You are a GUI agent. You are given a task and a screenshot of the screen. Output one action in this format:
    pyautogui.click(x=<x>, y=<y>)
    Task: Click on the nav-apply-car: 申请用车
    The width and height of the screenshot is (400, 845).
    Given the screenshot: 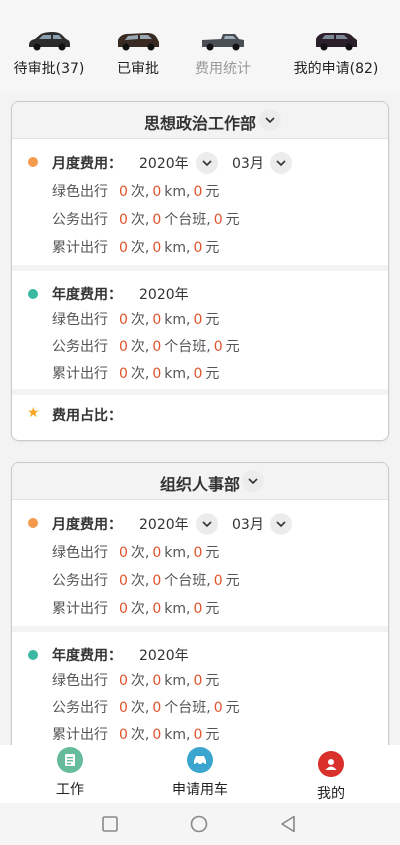 What is the action you would take?
    pyautogui.click(x=200, y=773)
    